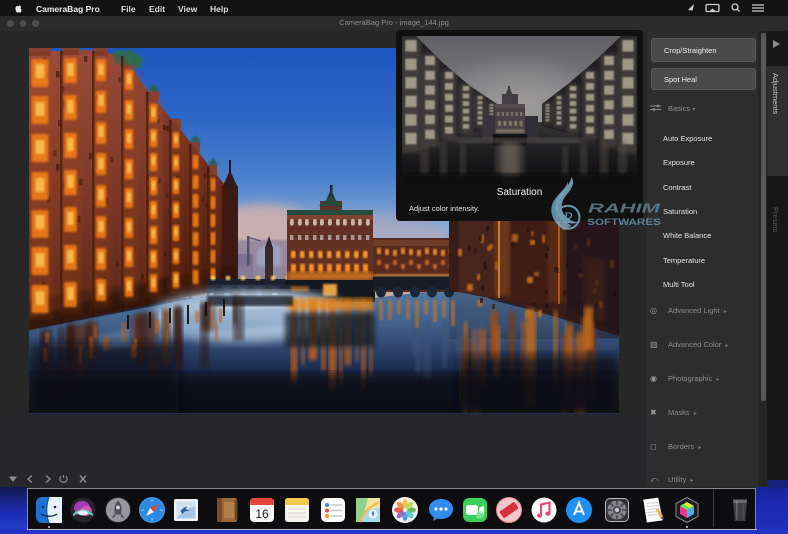 The image size is (788, 534). Describe the element at coordinates (262, 514) in the screenshot. I see `svg-text: 16` at that location.